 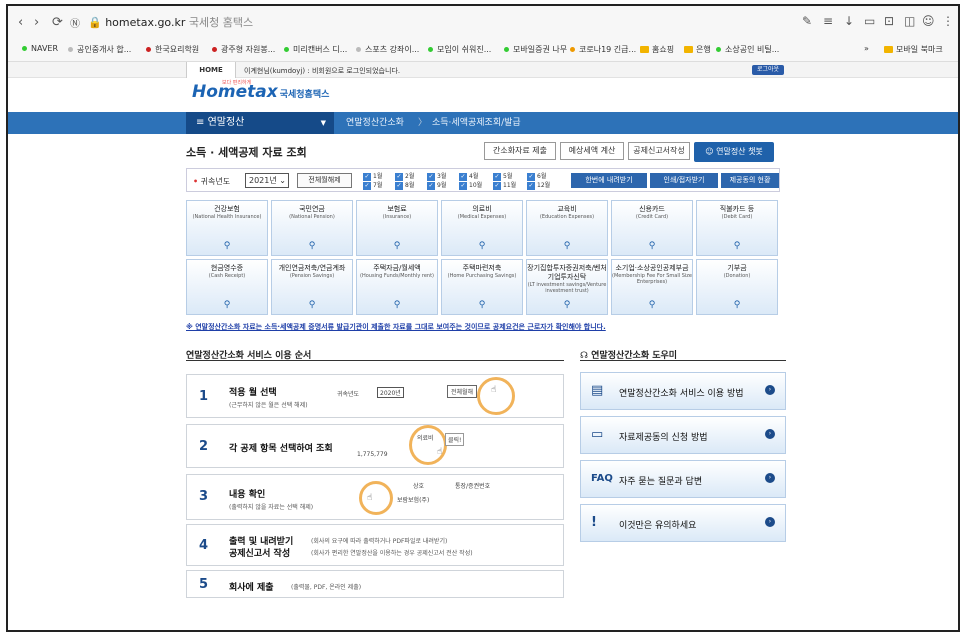 What do you see at coordinates (597, 434) in the screenshot?
I see `consent-icon: ▭` at bounding box center [597, 434].